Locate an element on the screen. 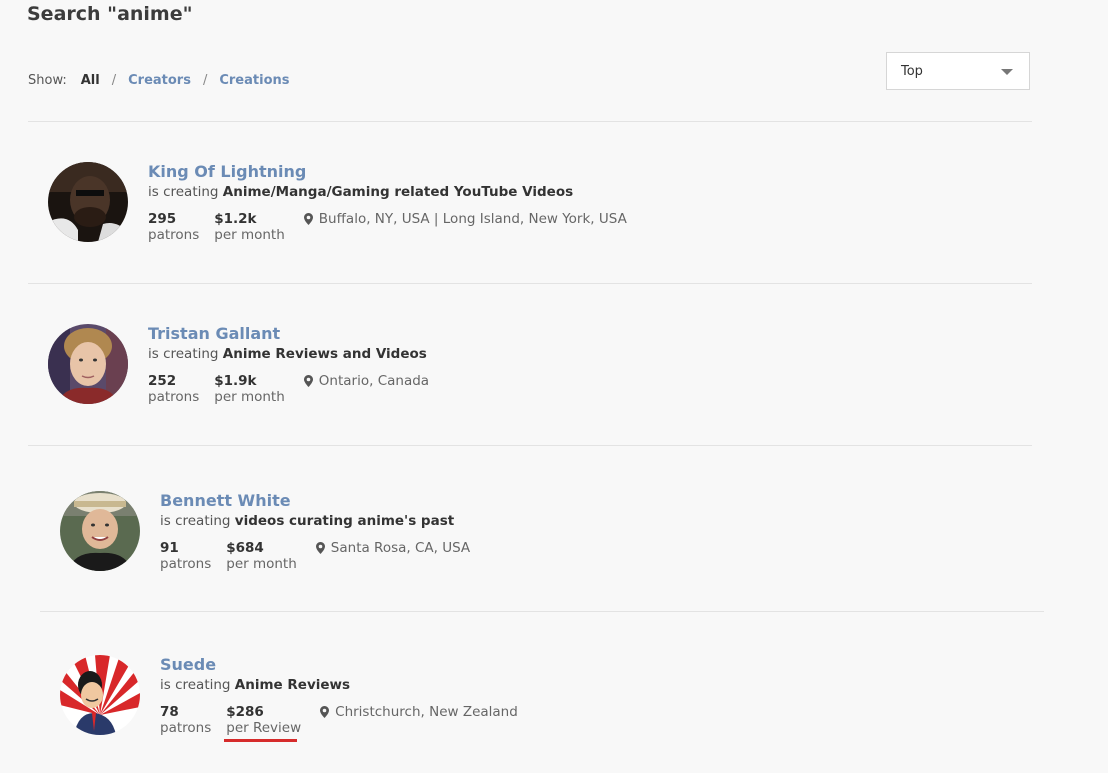  location: Christchurch, New Zealand is located at coordinates (419, 723).